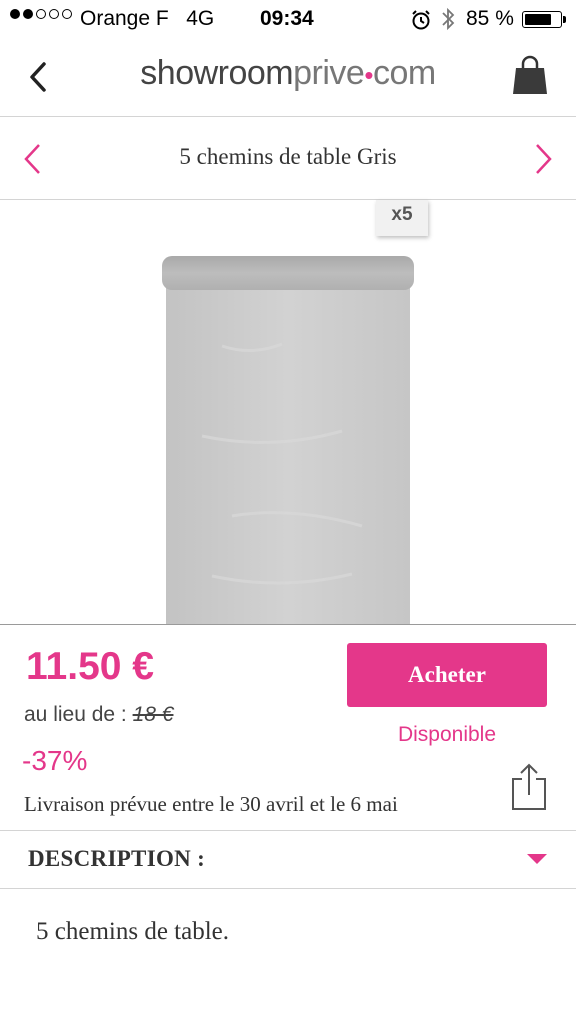 The height and width of the screenshot is (1024, 576). What do you see at coordinates (55, 760) in the screenshot?
I see `discount-badge: -37%` at bounding box center [55, 760].